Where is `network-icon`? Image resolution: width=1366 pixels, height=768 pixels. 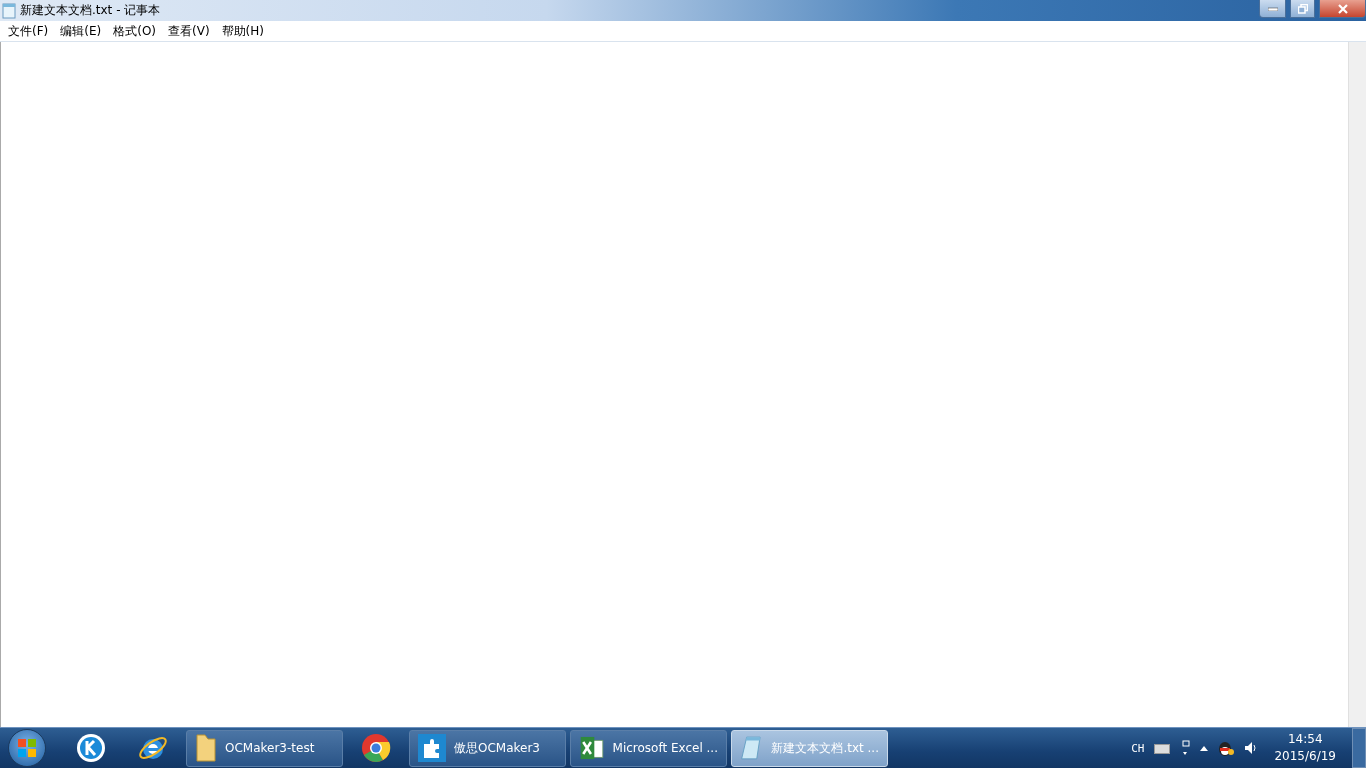
network-icon is located at coordinates (1185, 748).